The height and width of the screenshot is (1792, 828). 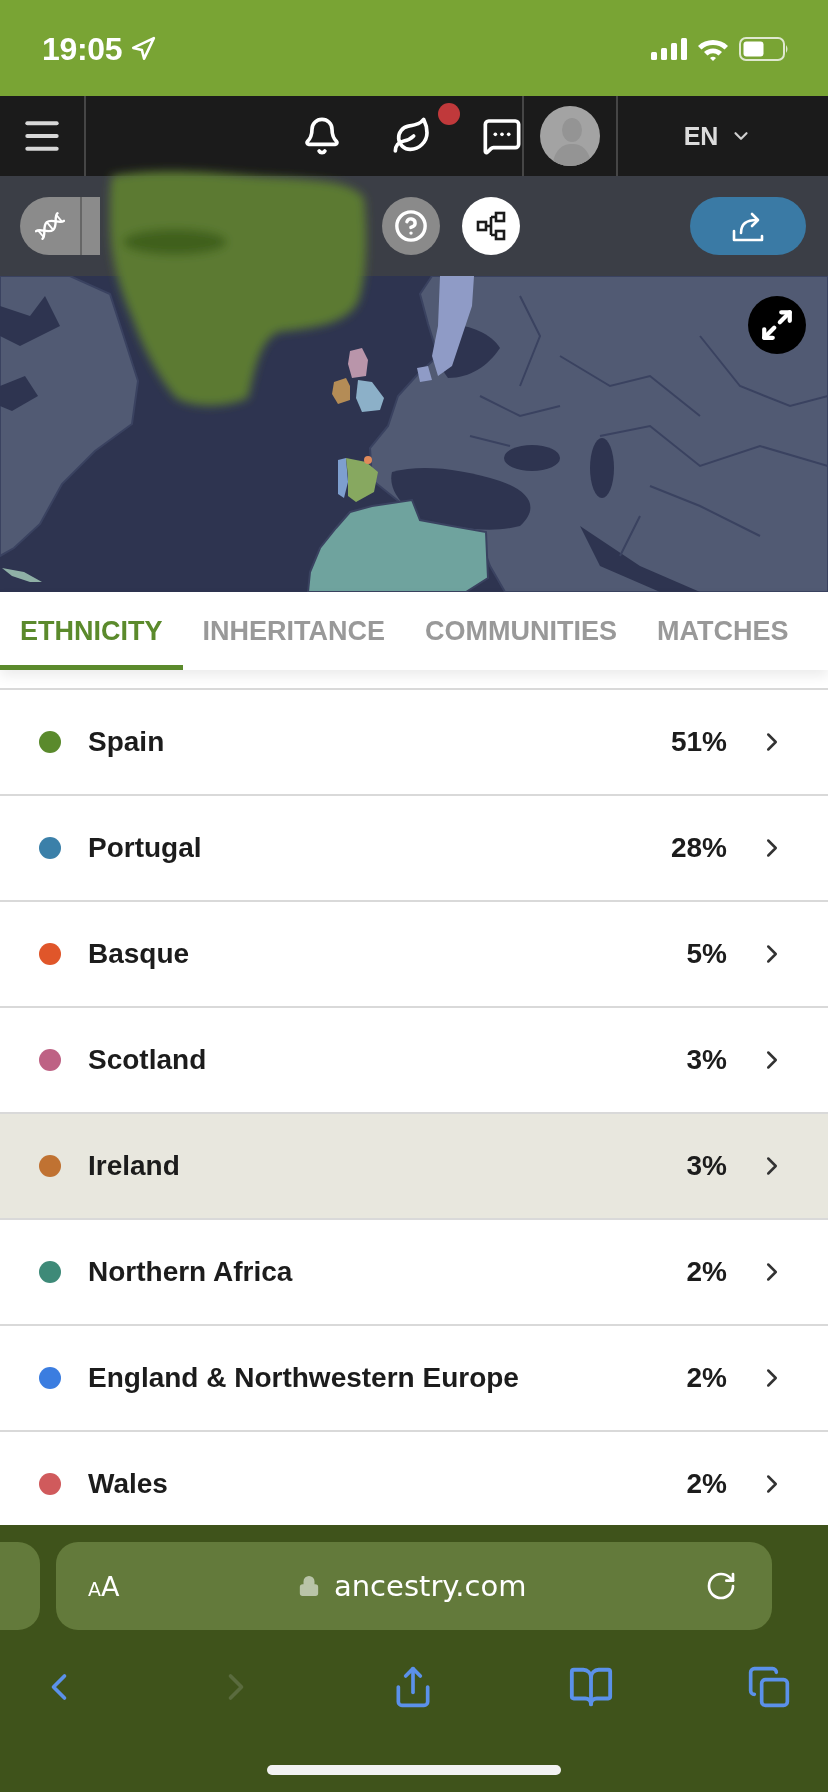 What do you see at coordinates (322, 136) in the screenshot?
I see `bell-icon` at bounding box center [322, 136].